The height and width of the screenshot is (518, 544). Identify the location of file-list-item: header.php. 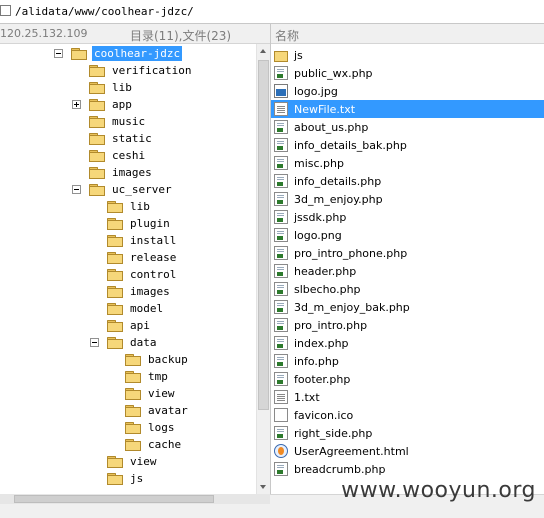
(407, 271).